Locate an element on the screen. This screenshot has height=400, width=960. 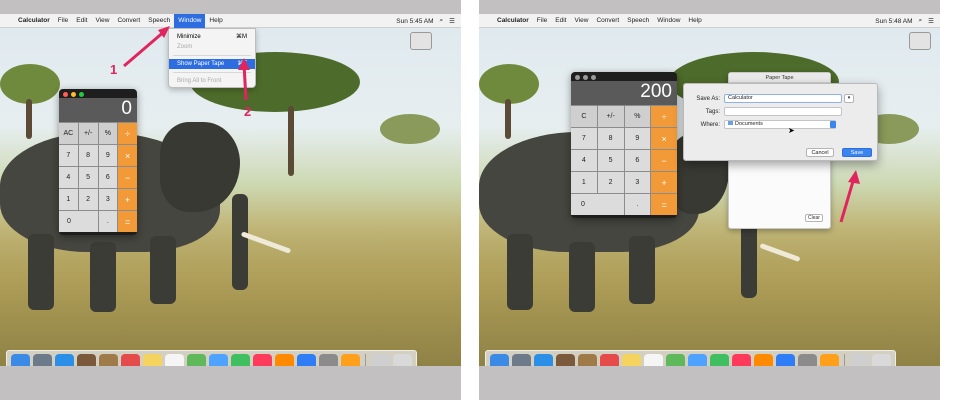
menu-speech: Speech is located at coordinates (159, 21).